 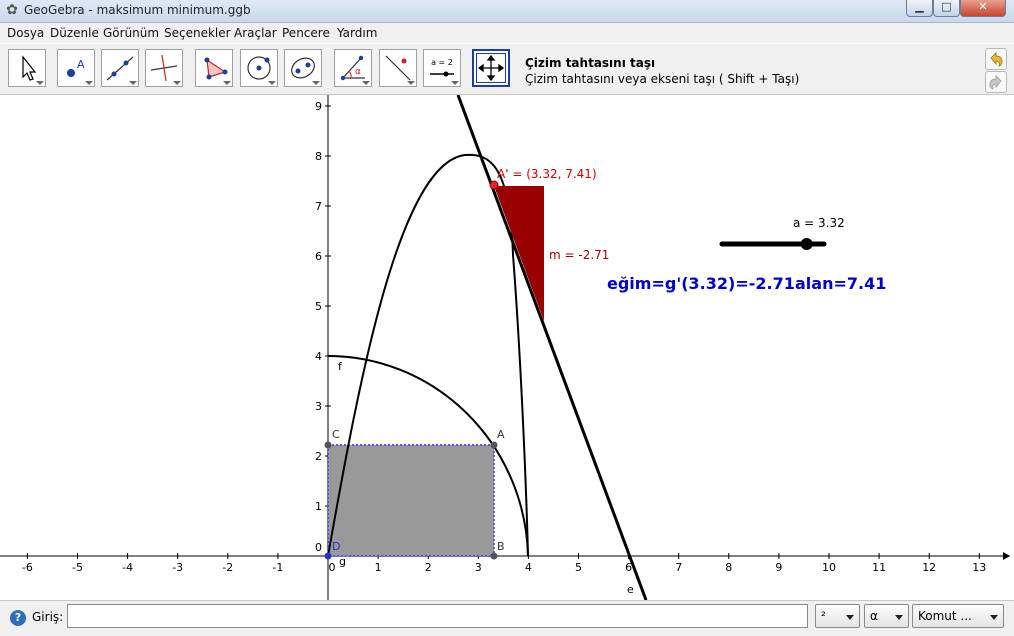 I want to click on close-button: ✕, so click(x=983, y=8).